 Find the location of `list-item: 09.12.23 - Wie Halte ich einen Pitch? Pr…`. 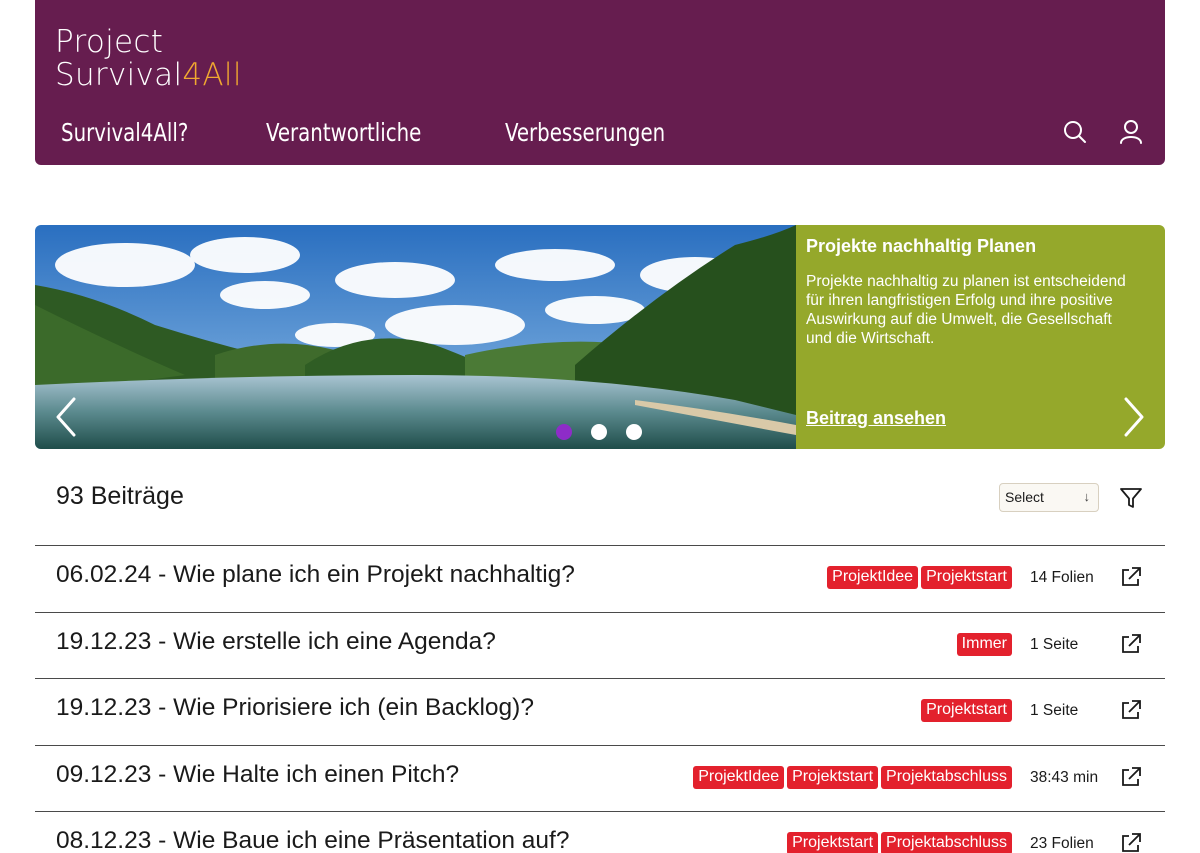

list-item: 09.12.23 - Wie Halte ich einen Pitch? Pr… is located at coordinates (600, 778).